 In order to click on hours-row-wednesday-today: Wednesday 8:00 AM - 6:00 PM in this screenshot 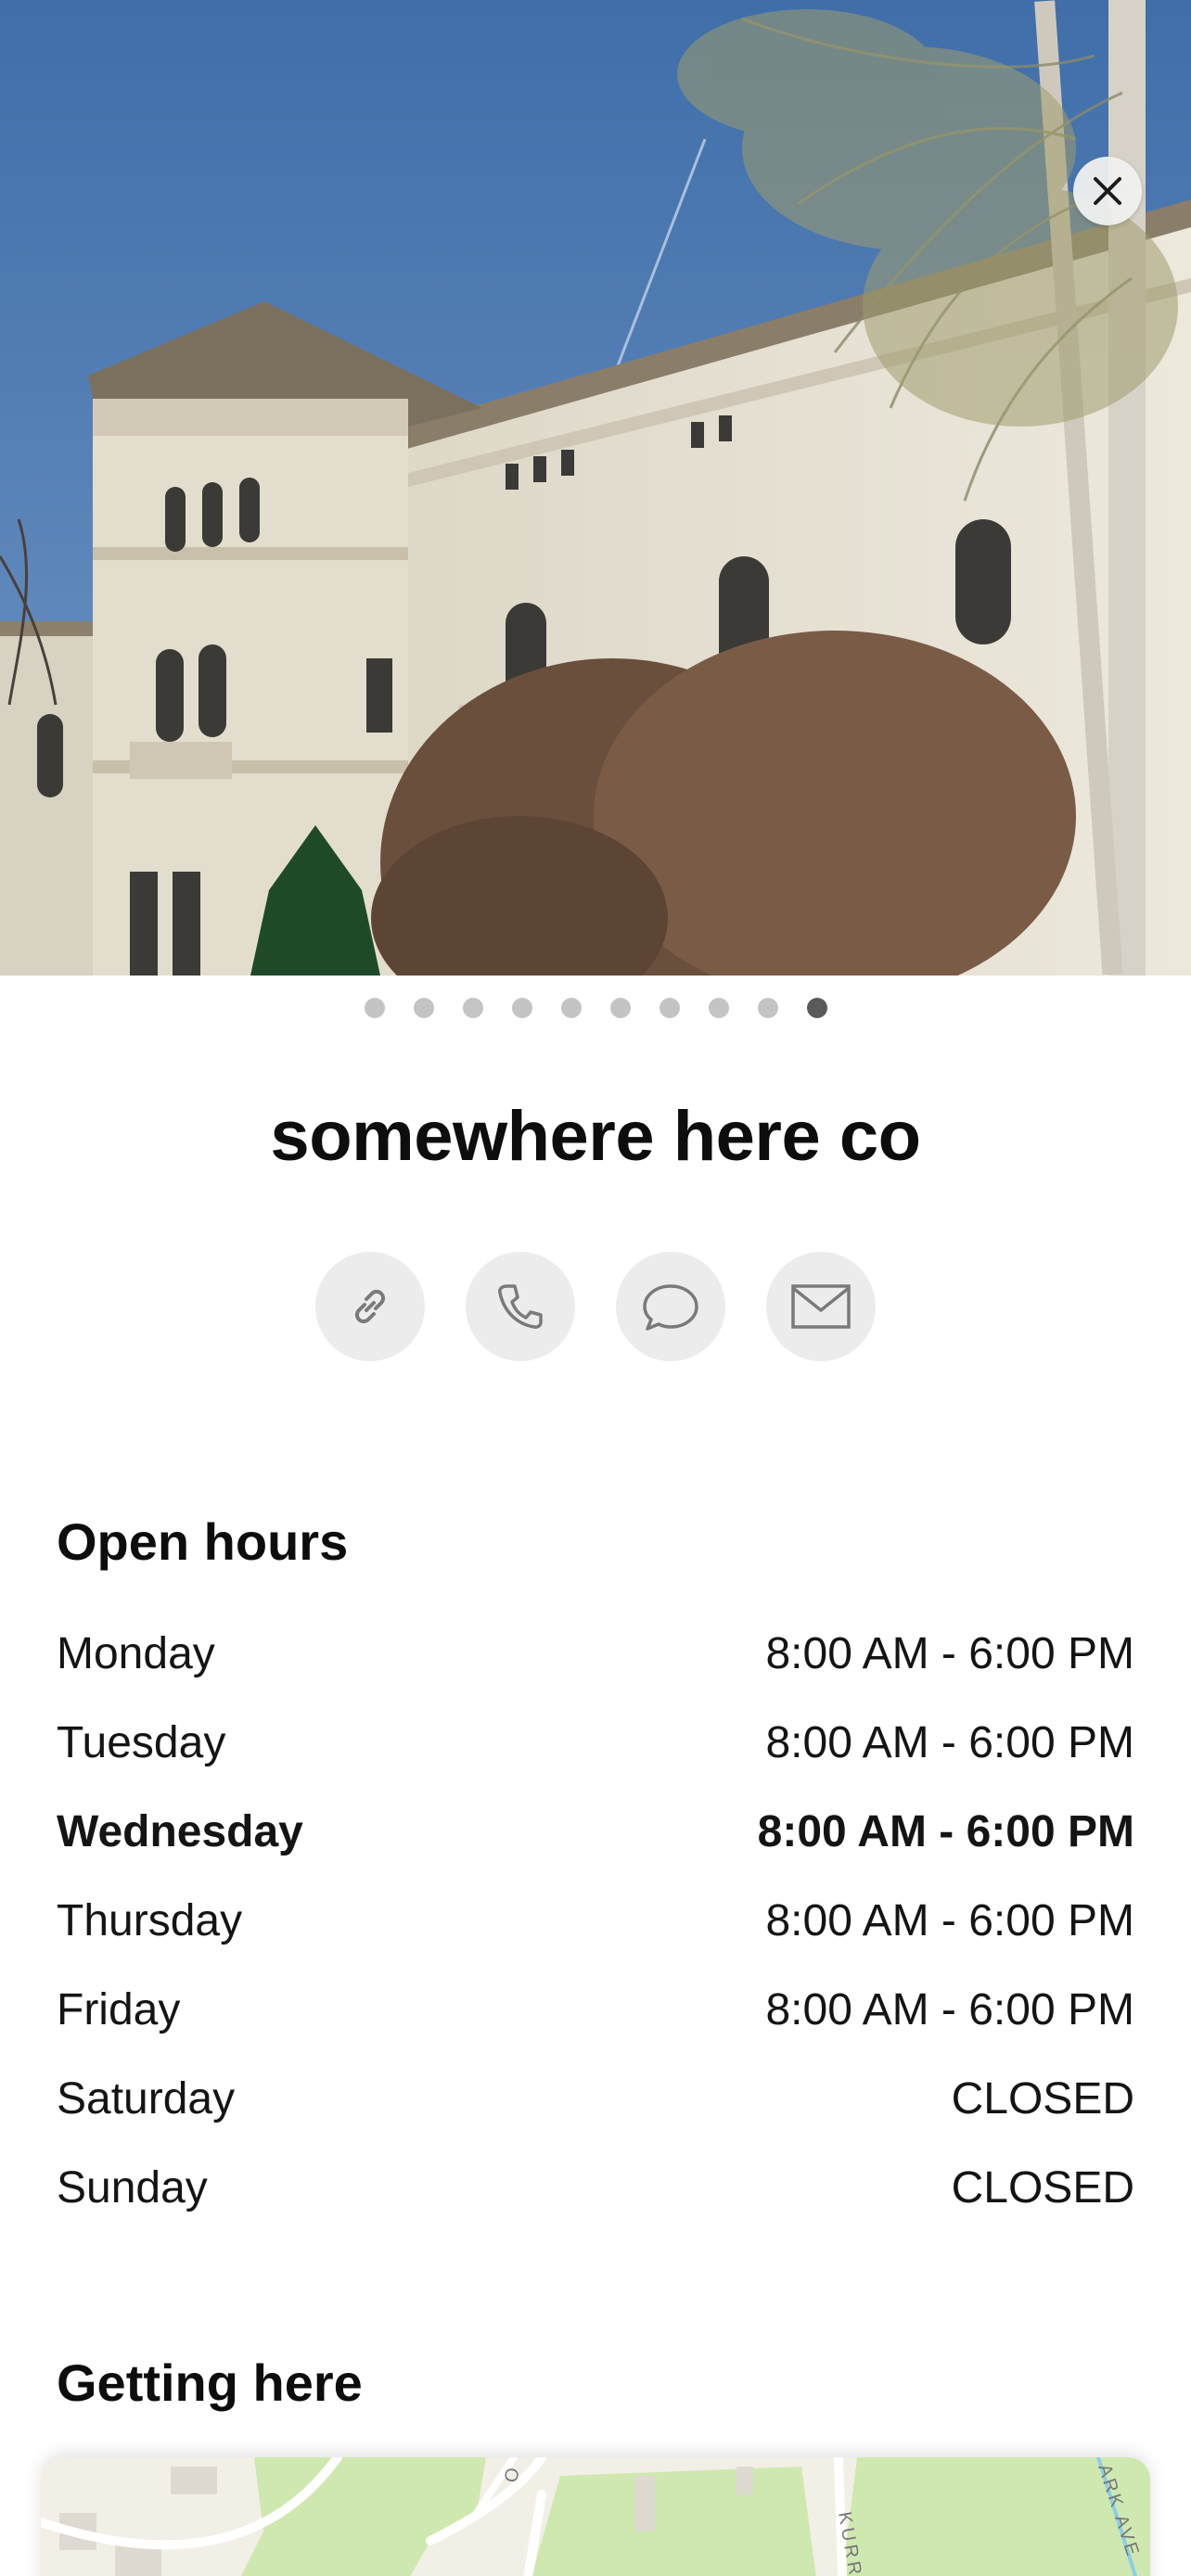, I will do `click(595, 1832)`.